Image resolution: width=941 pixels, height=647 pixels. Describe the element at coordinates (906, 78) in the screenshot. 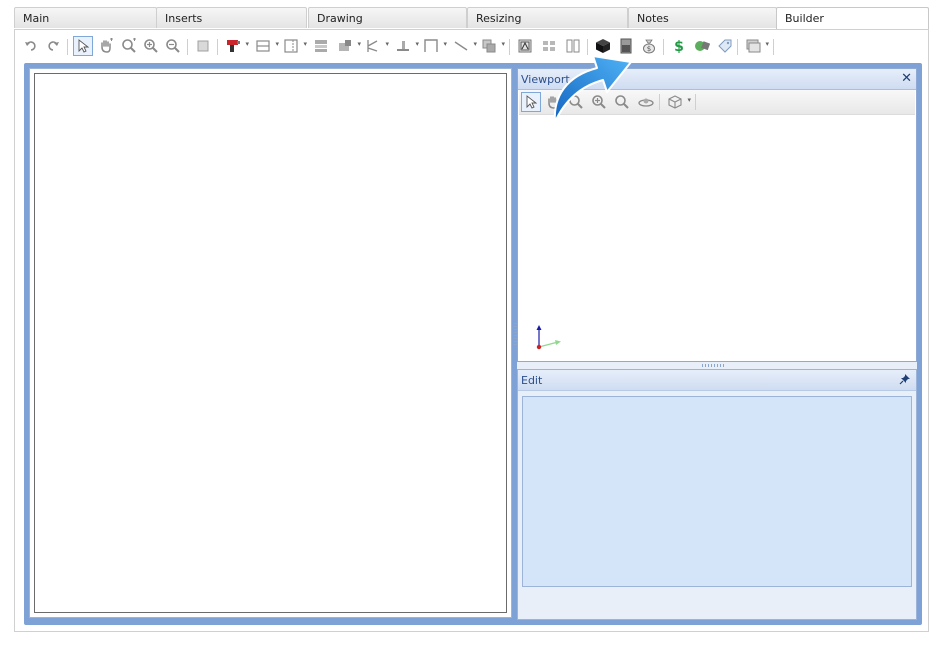

I see `close-icon: ✕` at that location.